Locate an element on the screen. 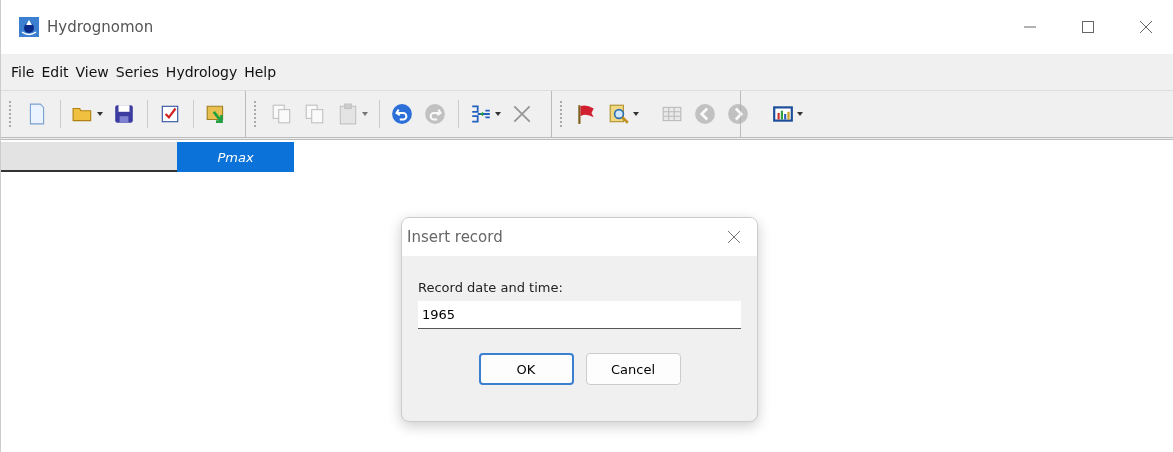  window-title: Hydrognomon is located at coordinates (100, 27).